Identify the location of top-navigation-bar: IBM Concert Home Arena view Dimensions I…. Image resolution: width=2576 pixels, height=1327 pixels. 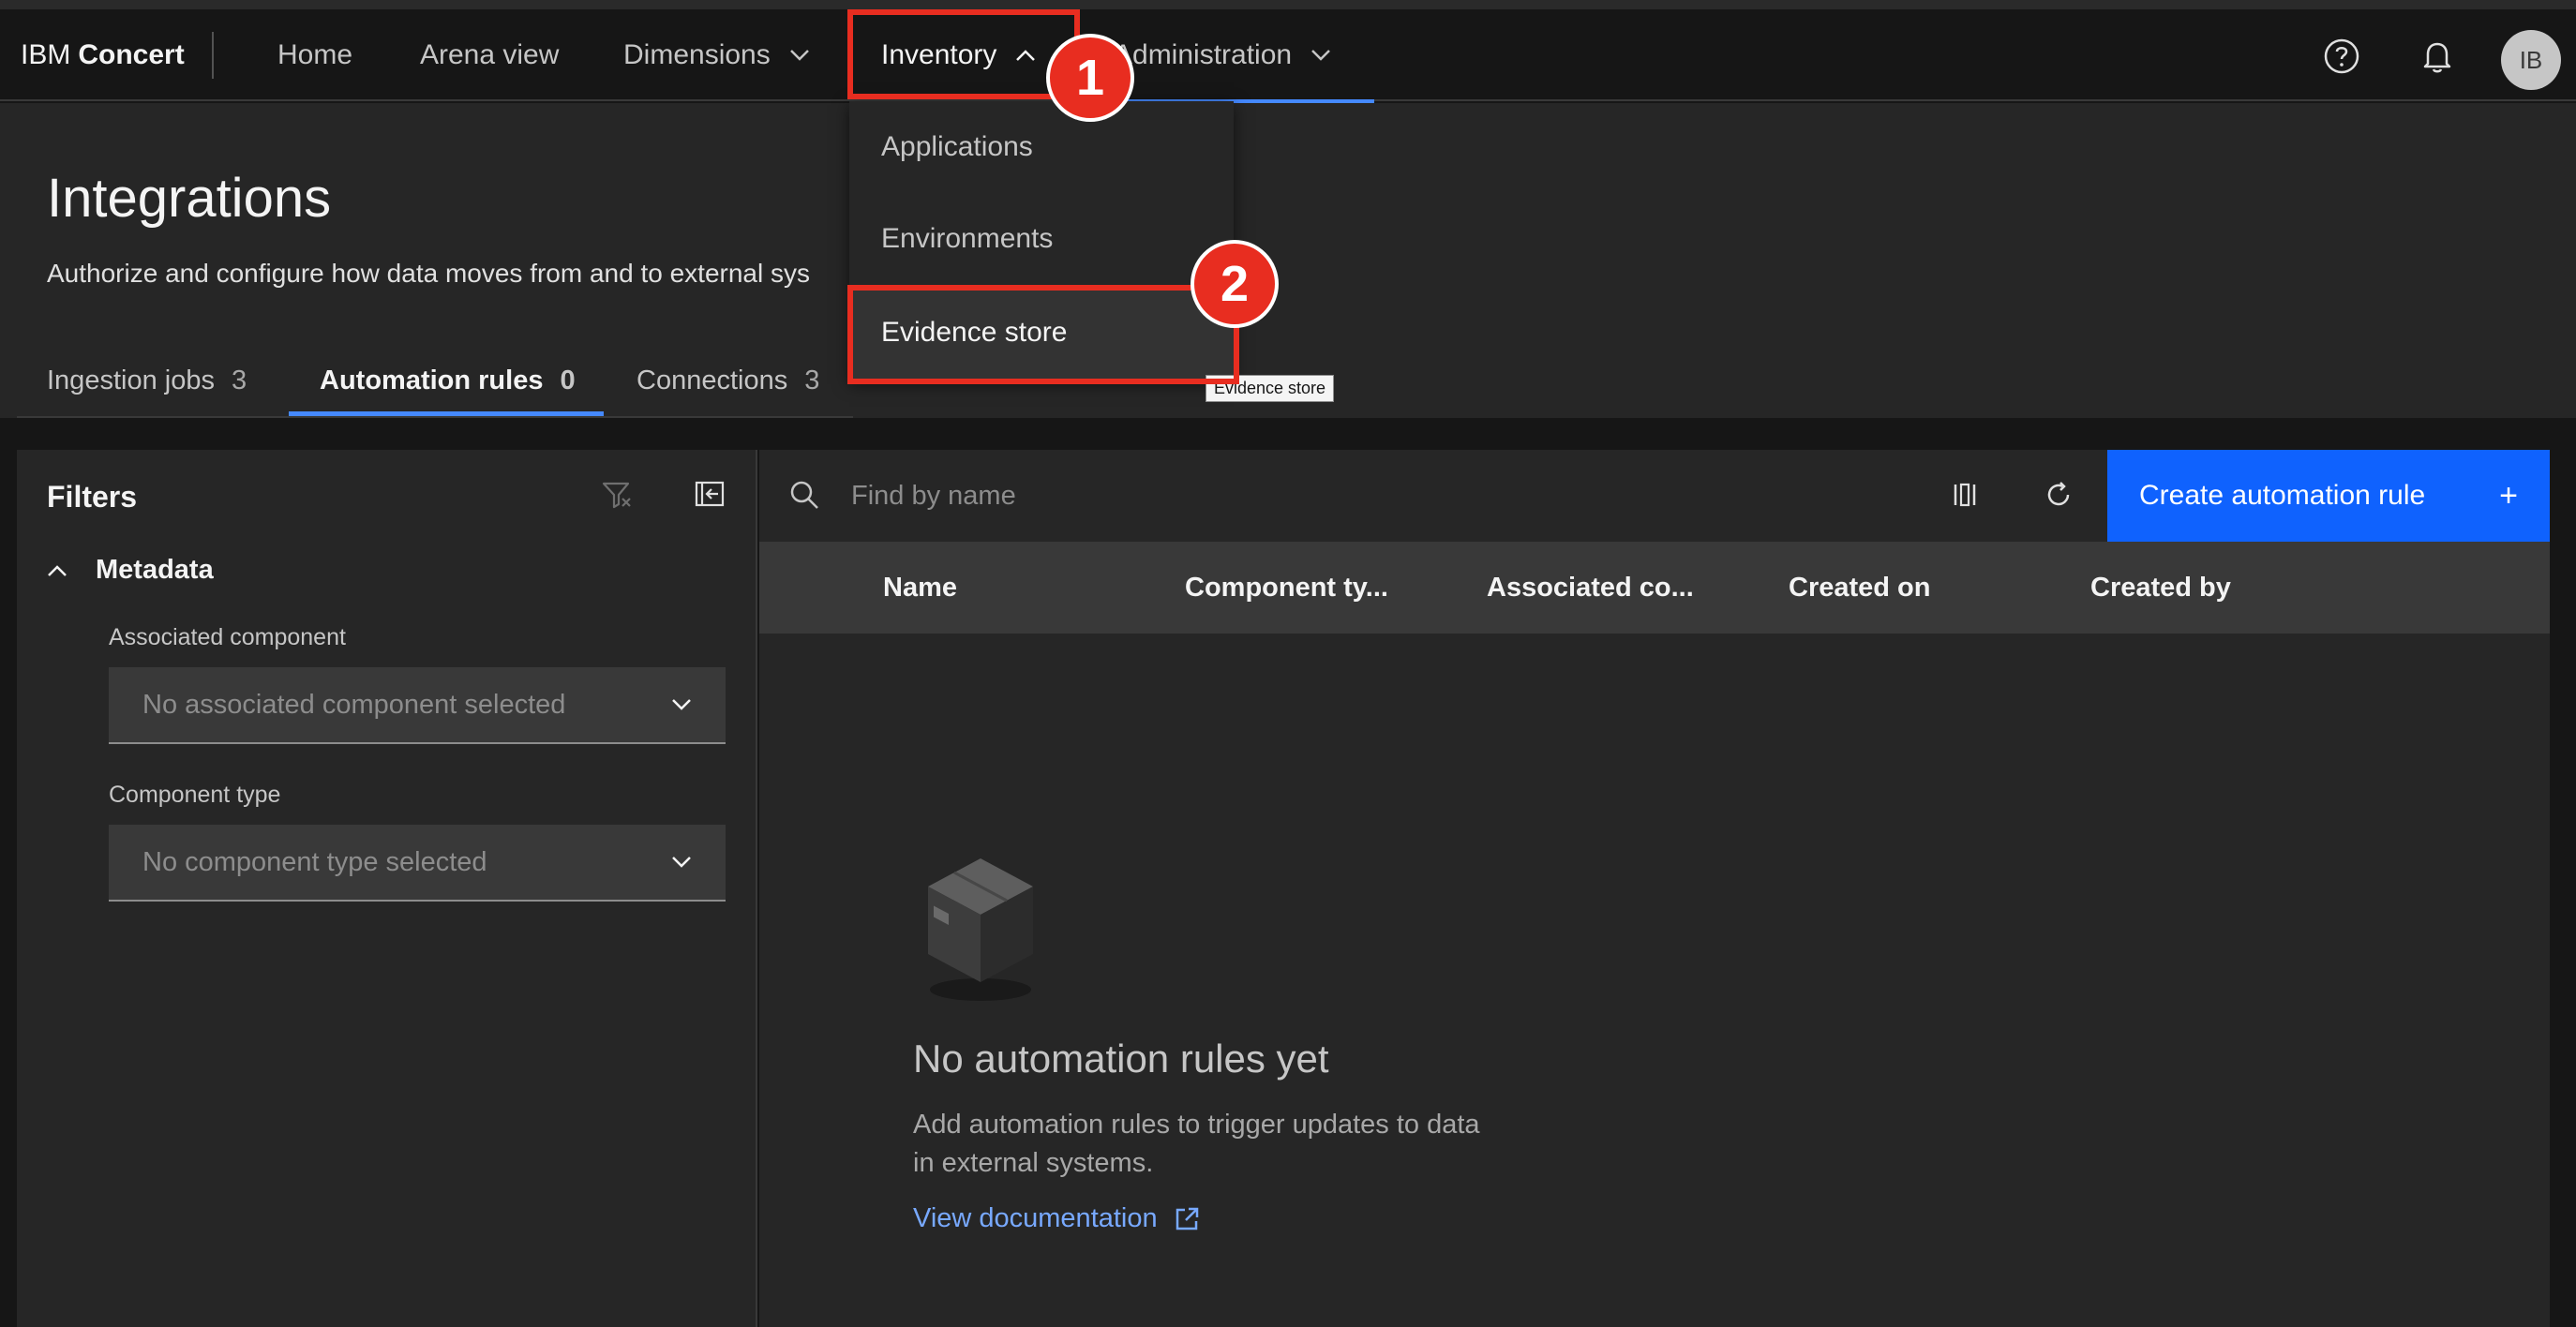
(1288, 56).